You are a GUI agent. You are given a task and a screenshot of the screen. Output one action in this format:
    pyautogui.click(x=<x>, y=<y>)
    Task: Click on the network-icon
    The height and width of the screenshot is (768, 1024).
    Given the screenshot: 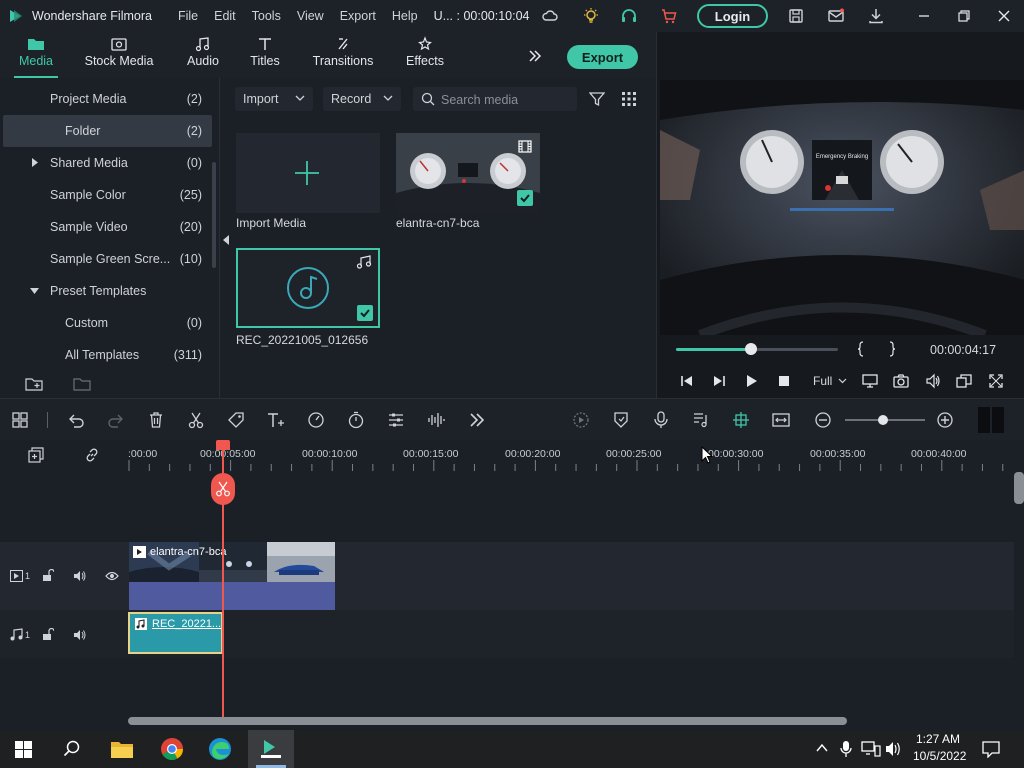 What is the action you would take?
    pyautogui.click(x=871, y=749)
    